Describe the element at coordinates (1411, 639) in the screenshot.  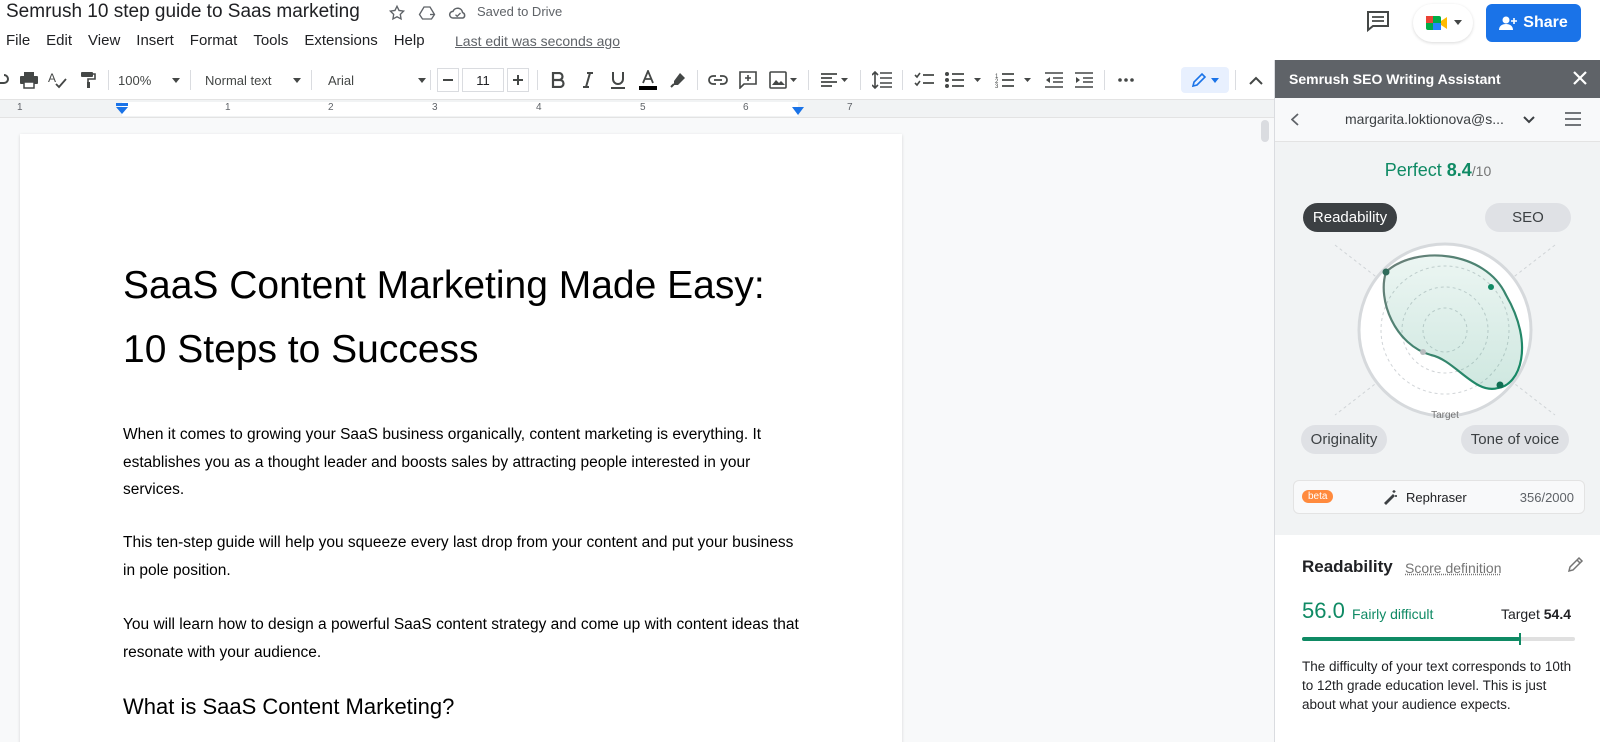
I see `readability-progress-fill` at that location.